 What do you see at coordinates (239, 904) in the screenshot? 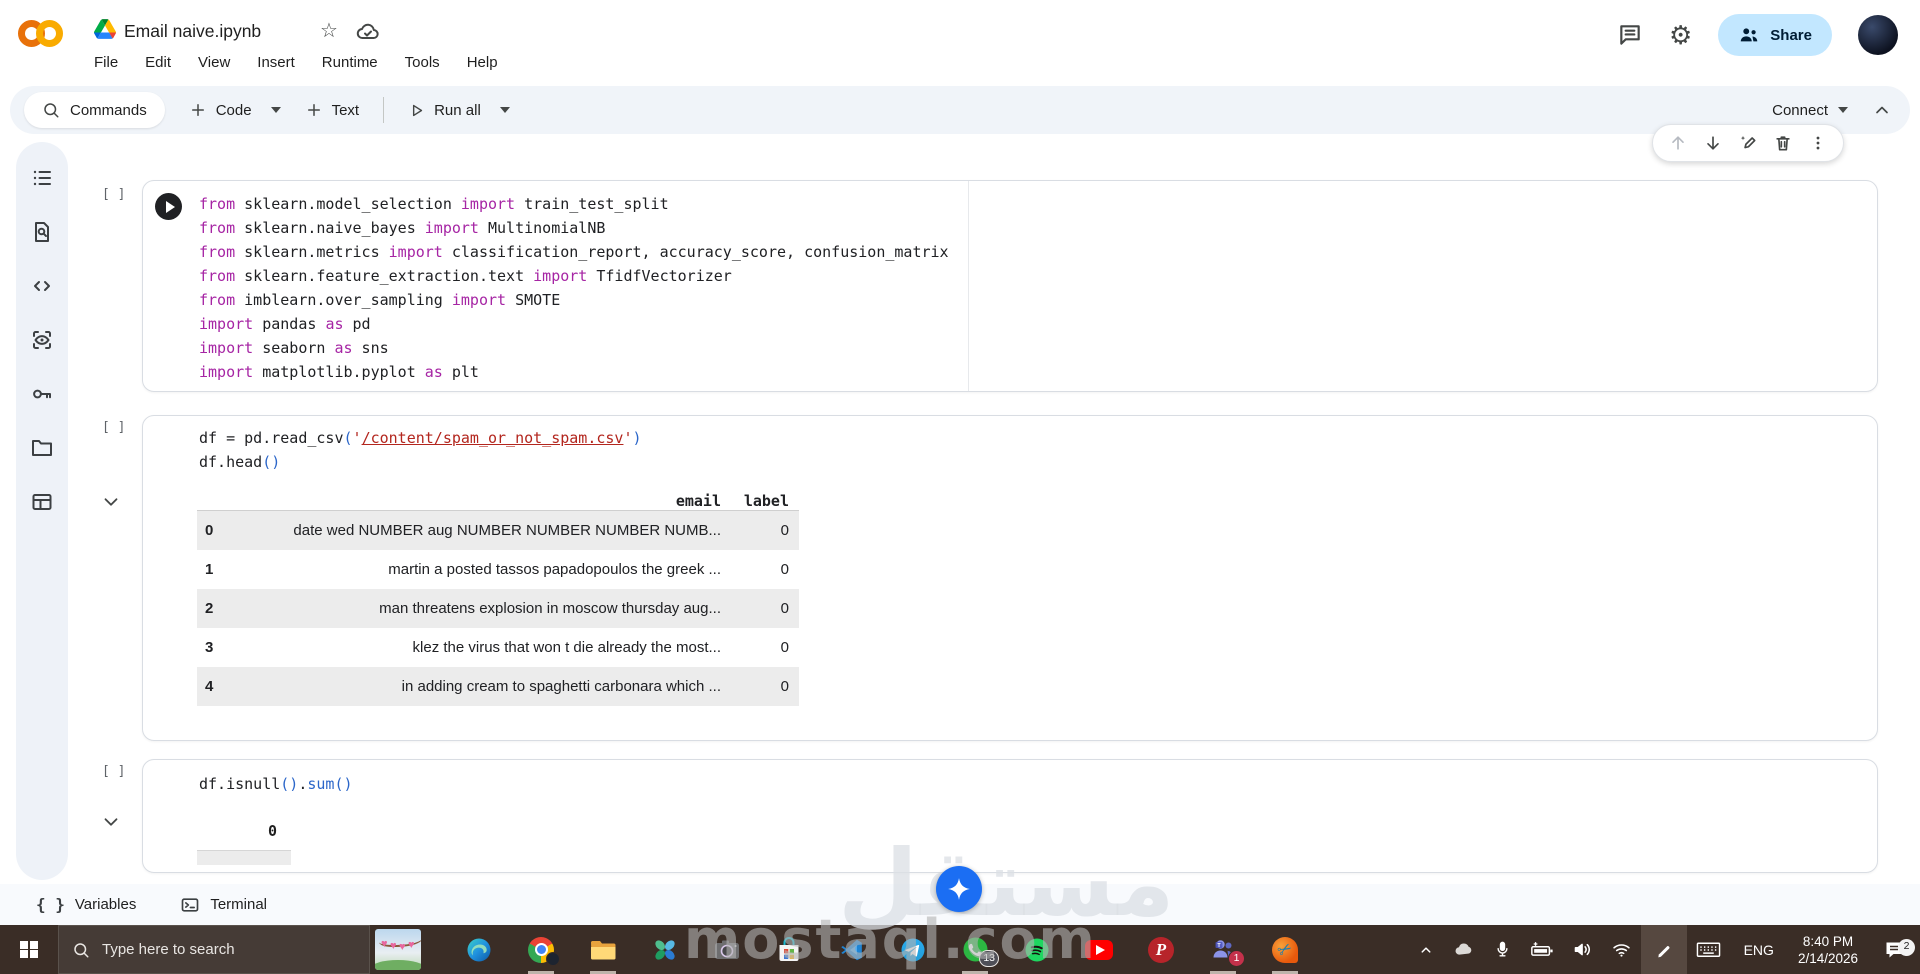
I see `terminal-label: Terminal` at bounding box center [239, 904].